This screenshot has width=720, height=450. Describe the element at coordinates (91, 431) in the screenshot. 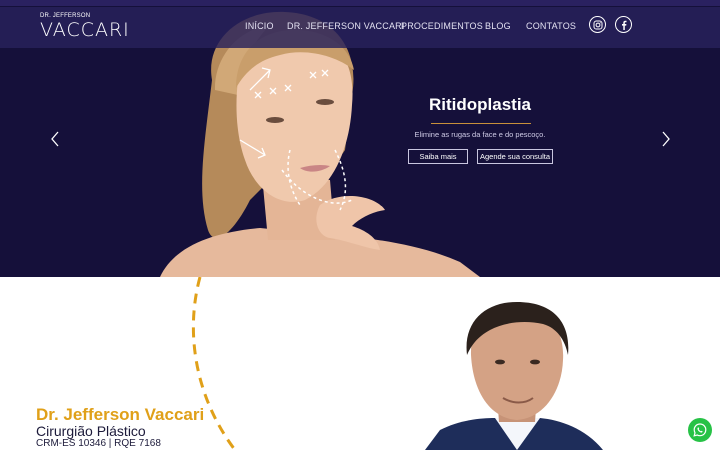

I see `doctor-specialty: Cirurgião Plástico` at that location.